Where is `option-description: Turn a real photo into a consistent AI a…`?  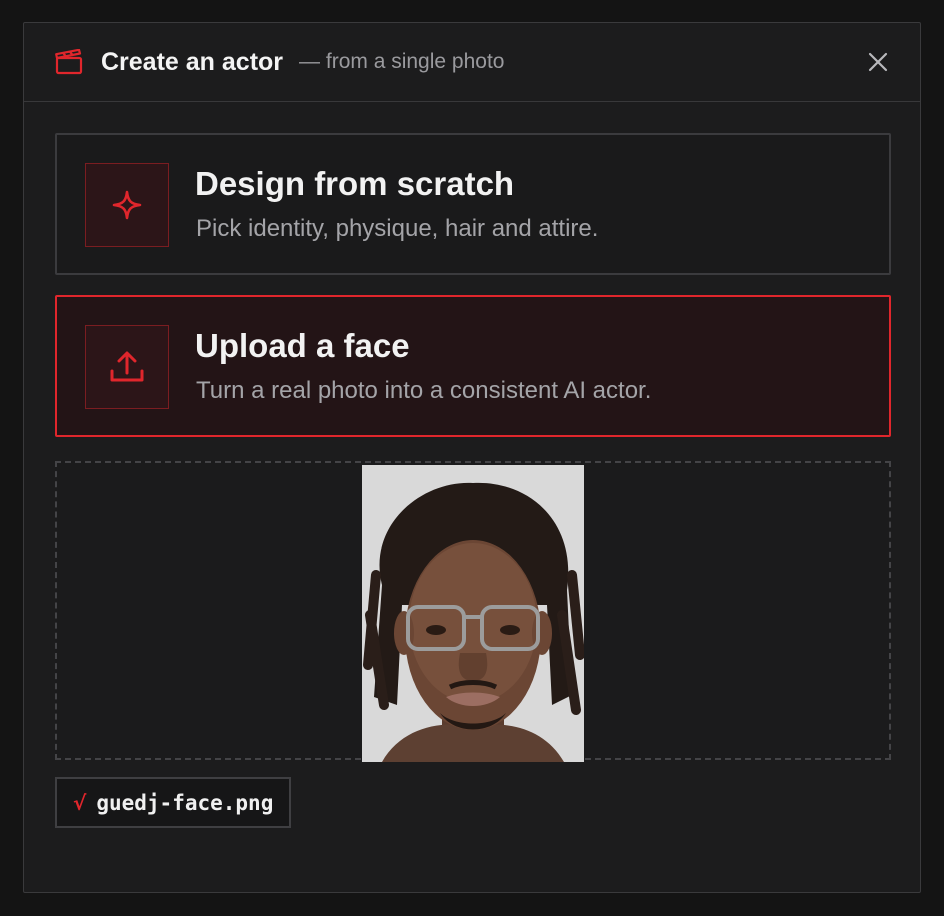 option-description: Turn a real photo into a consistent AI a… is located at coordinates (424, 390).